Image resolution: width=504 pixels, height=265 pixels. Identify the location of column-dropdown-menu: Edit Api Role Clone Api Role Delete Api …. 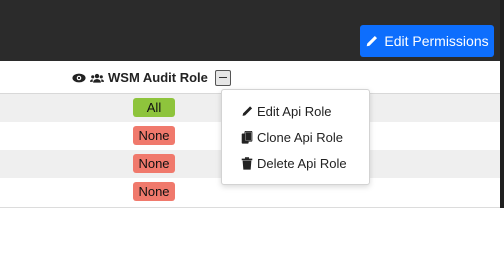
(295, 137).